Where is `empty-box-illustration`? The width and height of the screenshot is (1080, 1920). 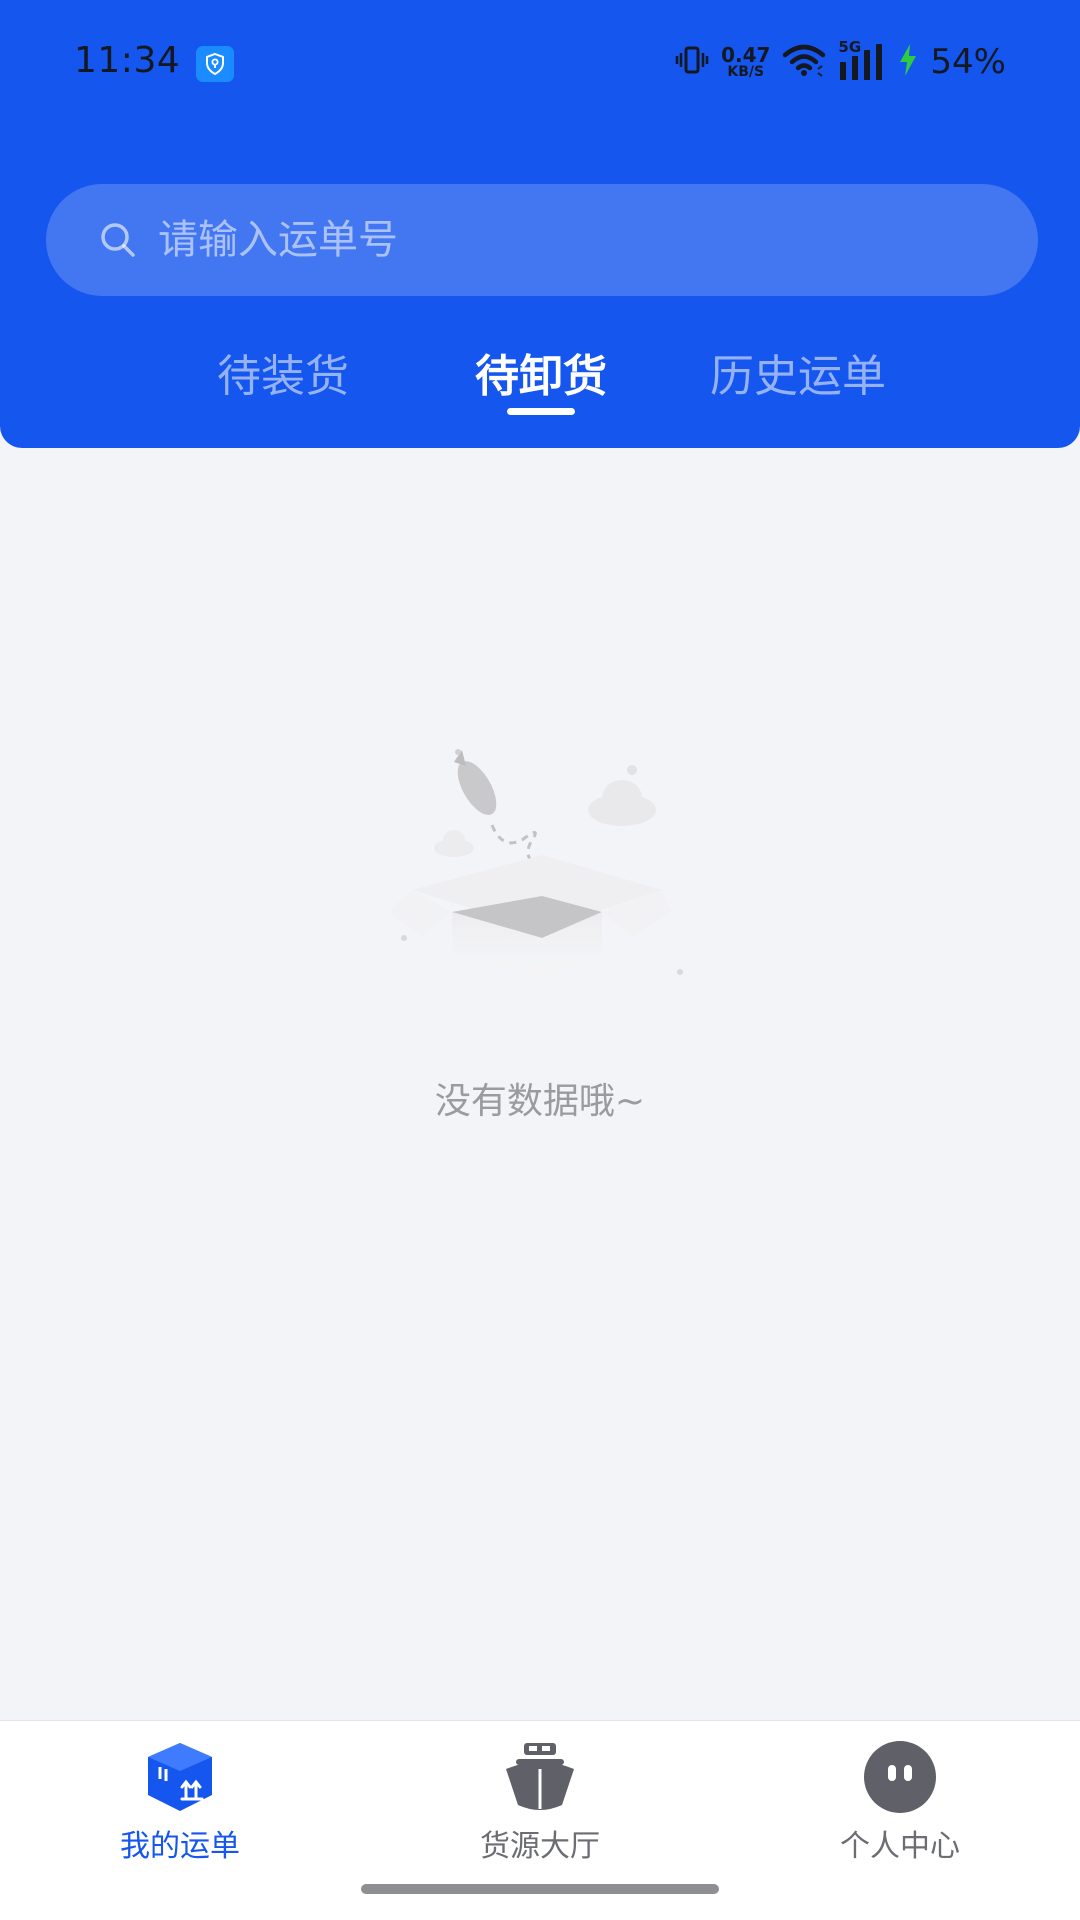
empty-box-illustration is located at coordinates (537, 864).